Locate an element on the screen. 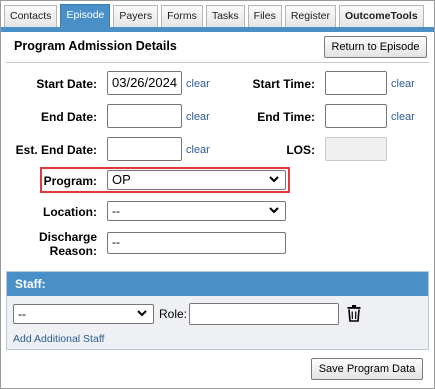 Image resolution: width=435 pixels, height=389 pixels. add-additional-staff-link: Add Additional Staff is located at coordinates (58, 339).